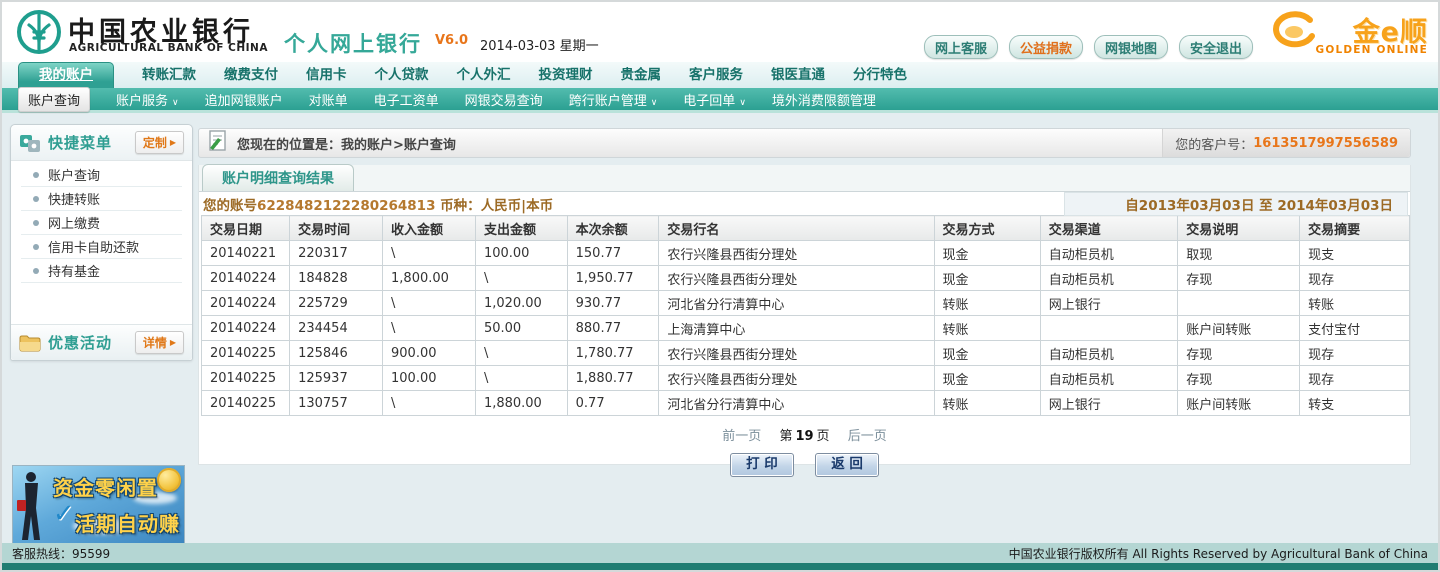  What do you see at coordinates (244, 99) in the screenshot?
I see `subnav-item-2: 追加网银账户` at bounding box center [244, 99].